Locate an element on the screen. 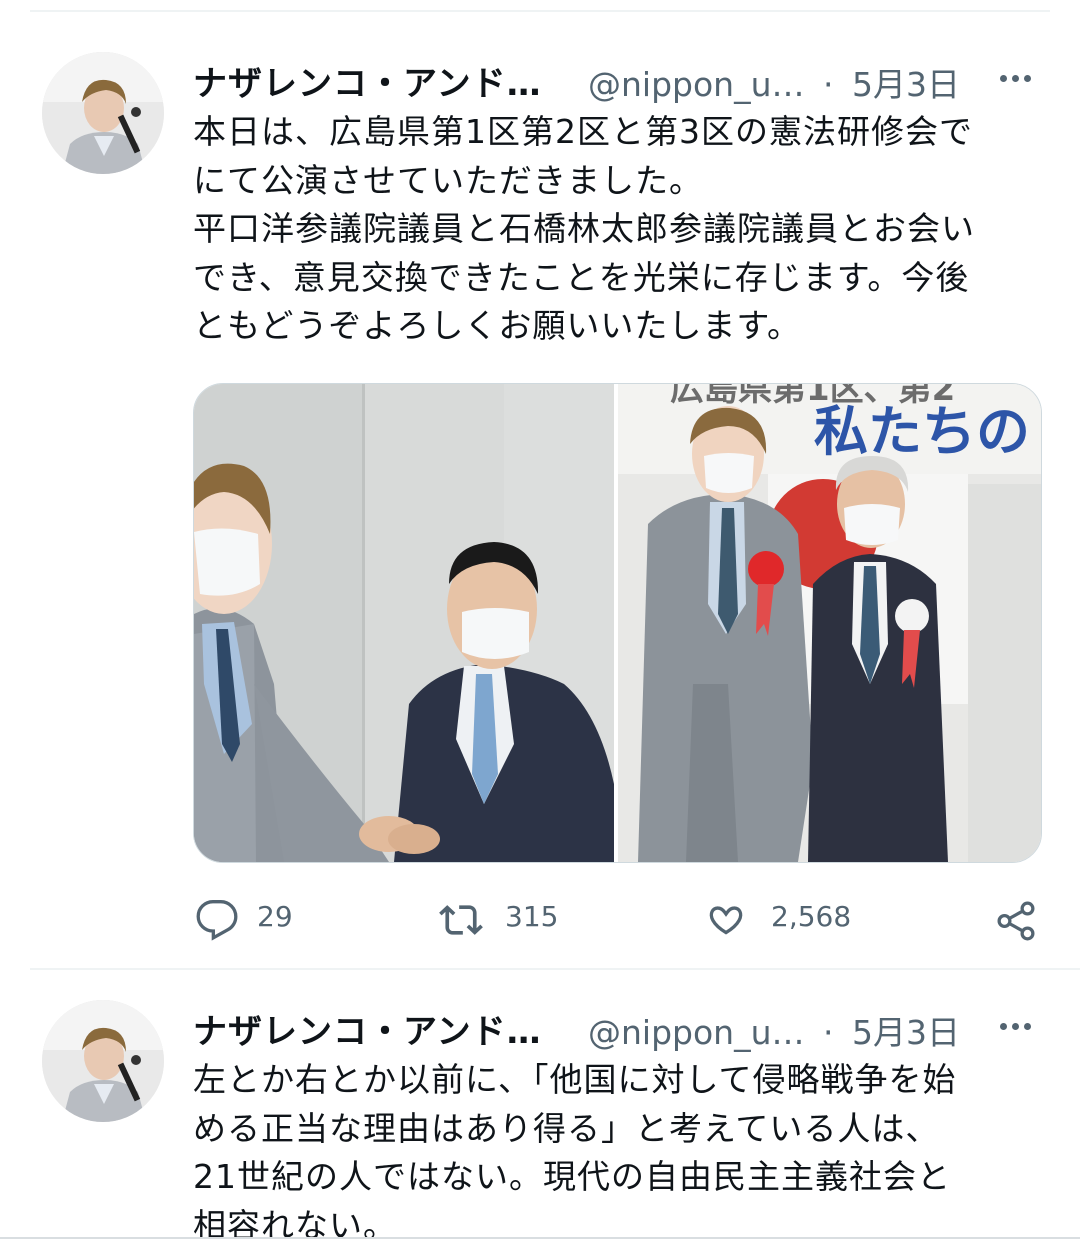  bottom-edge-line is located at coordinates (540, 1238).